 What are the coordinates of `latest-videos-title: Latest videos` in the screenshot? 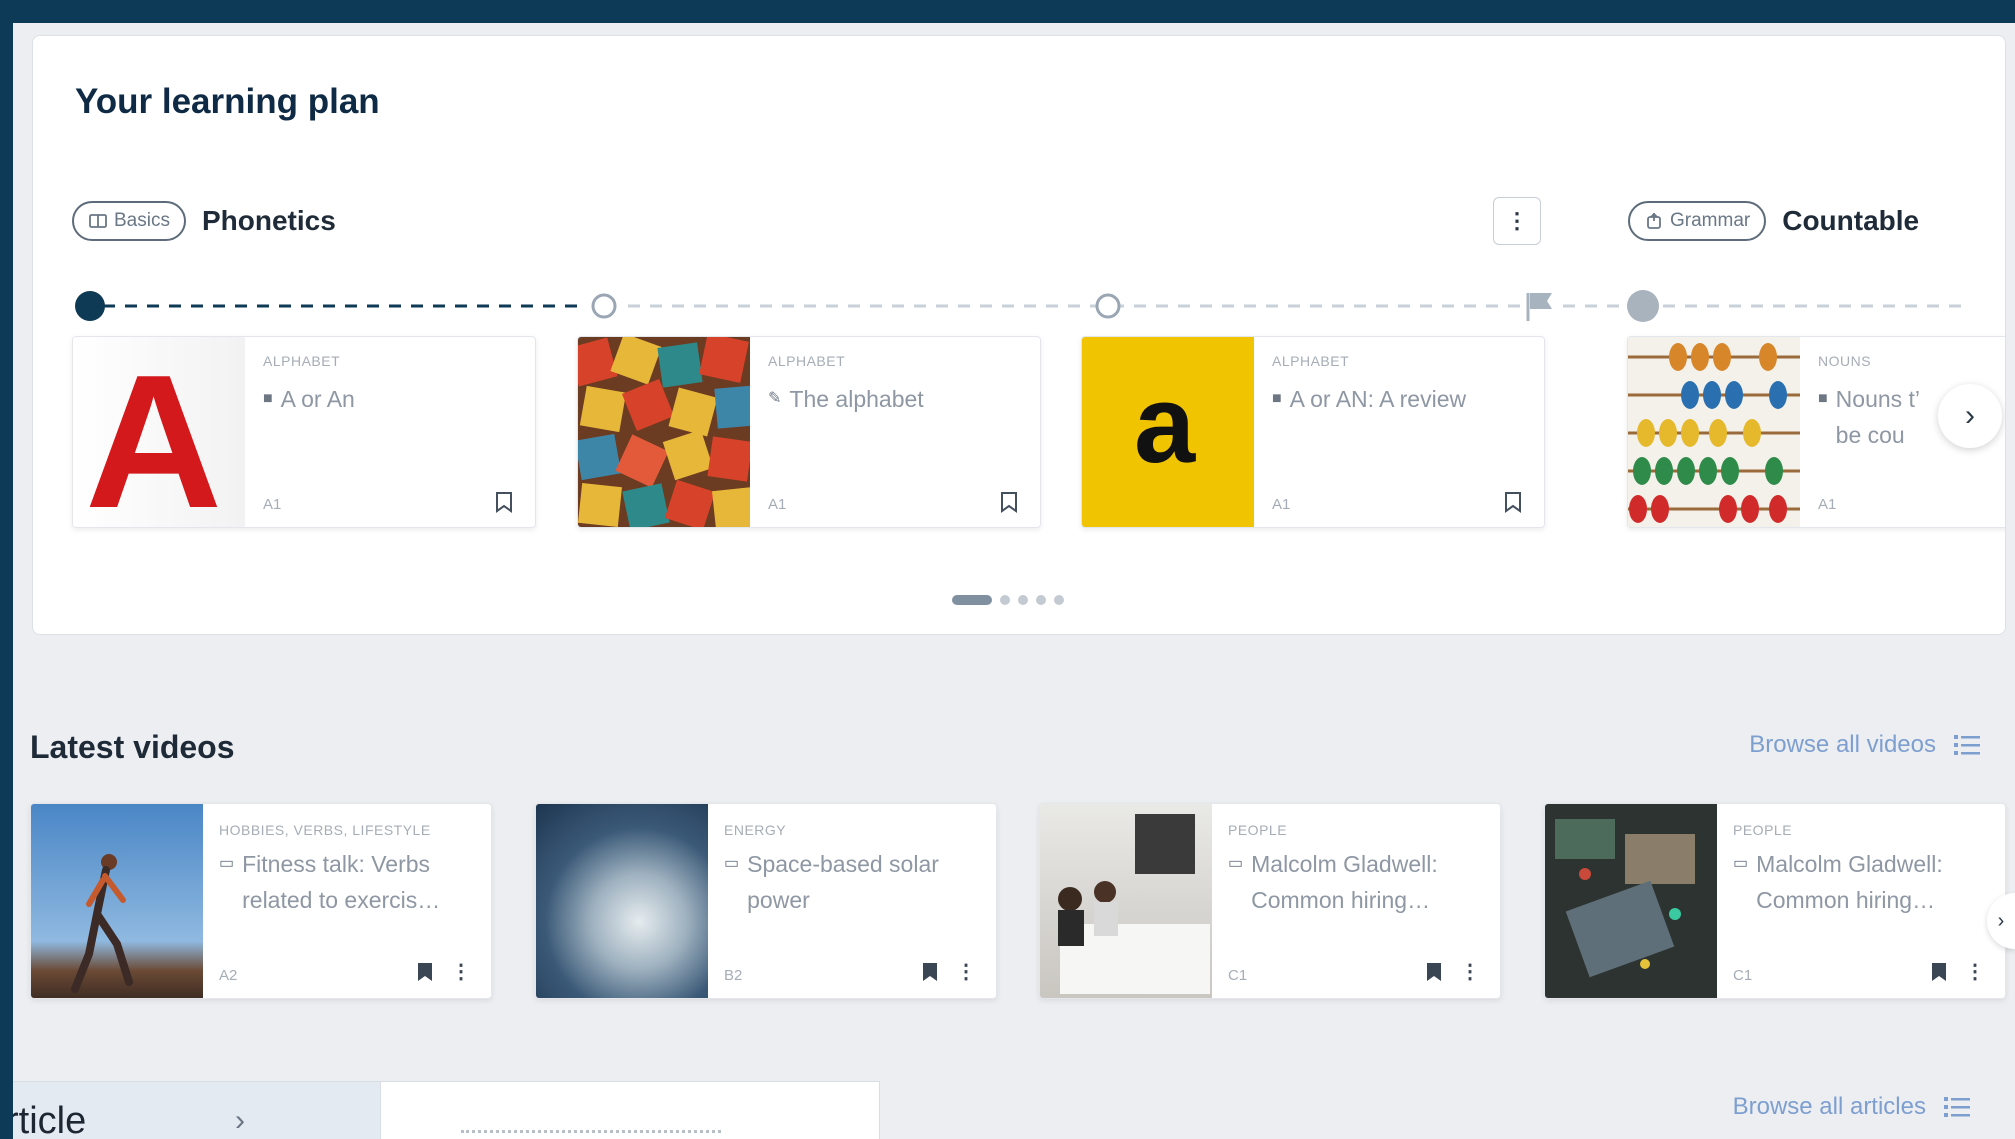 It's located at (132, 747).